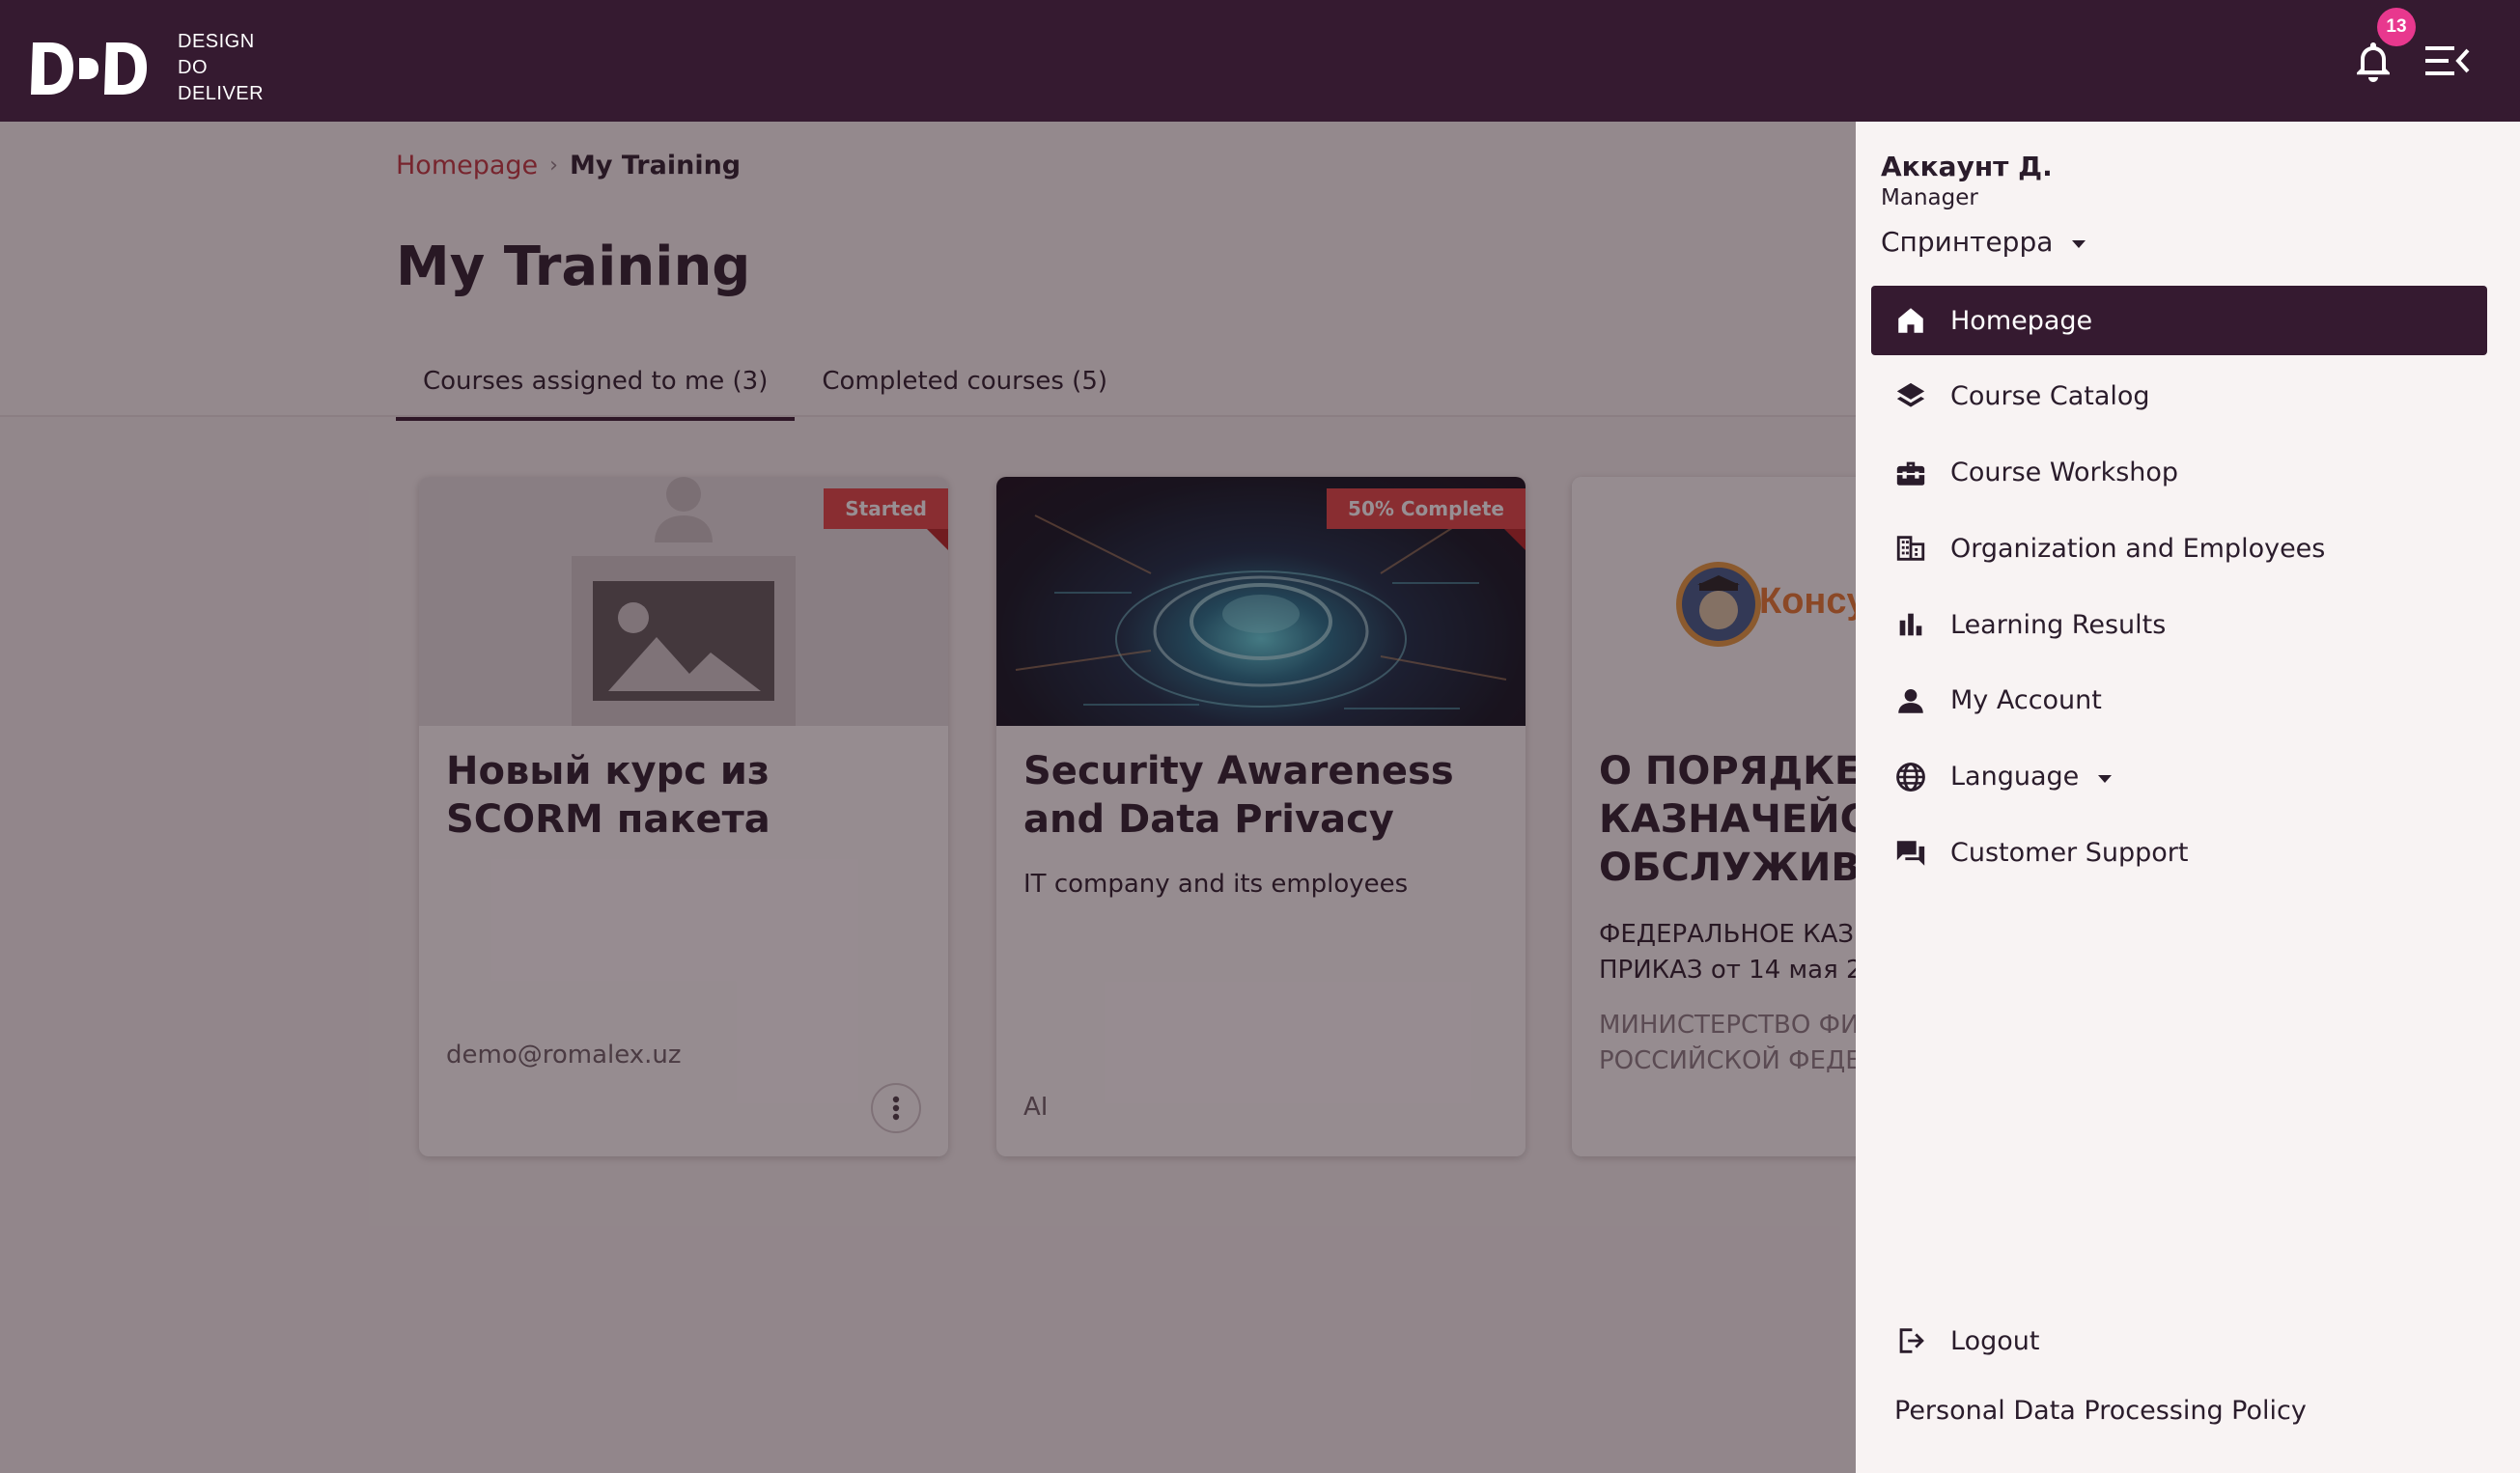  I want to click on nav-item-customer-support: Customer Support, so click(2179, 854).